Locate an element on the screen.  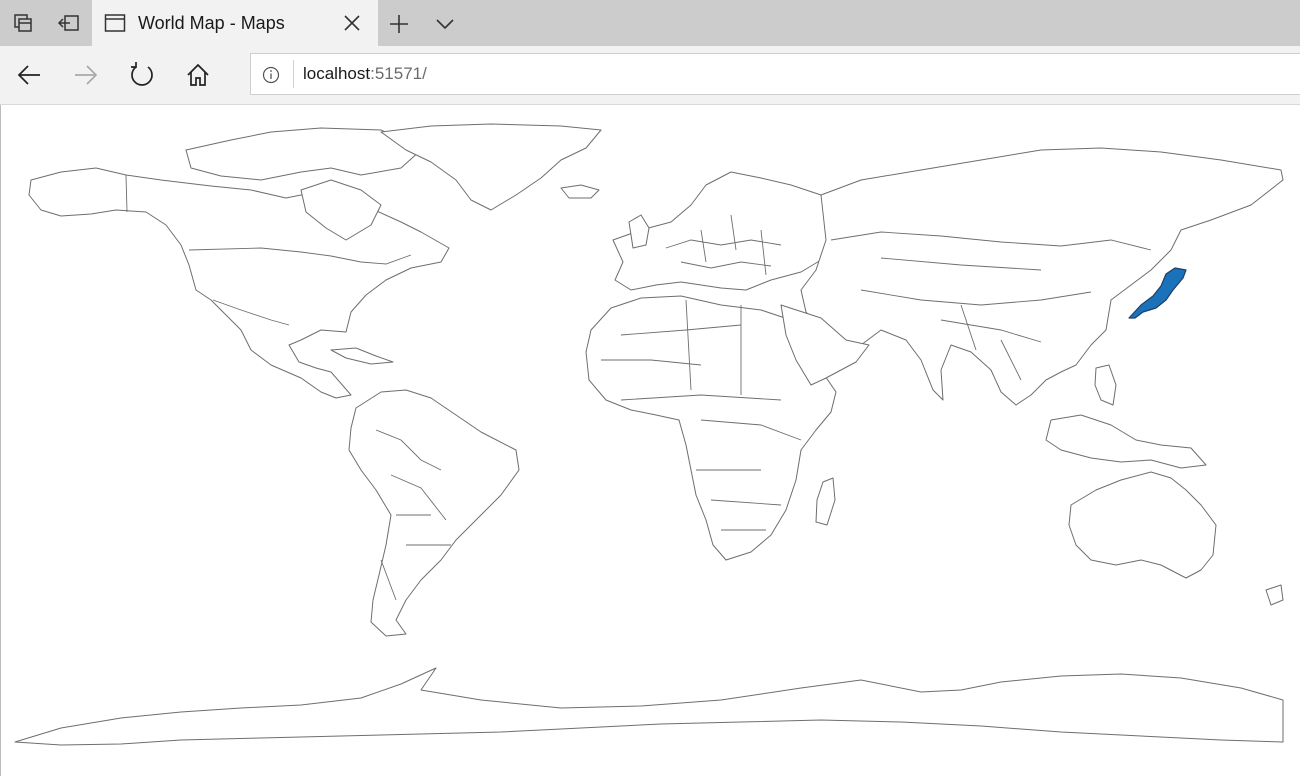
browser-tab-active: World Map - Maps is located at coordinates (235, 23).